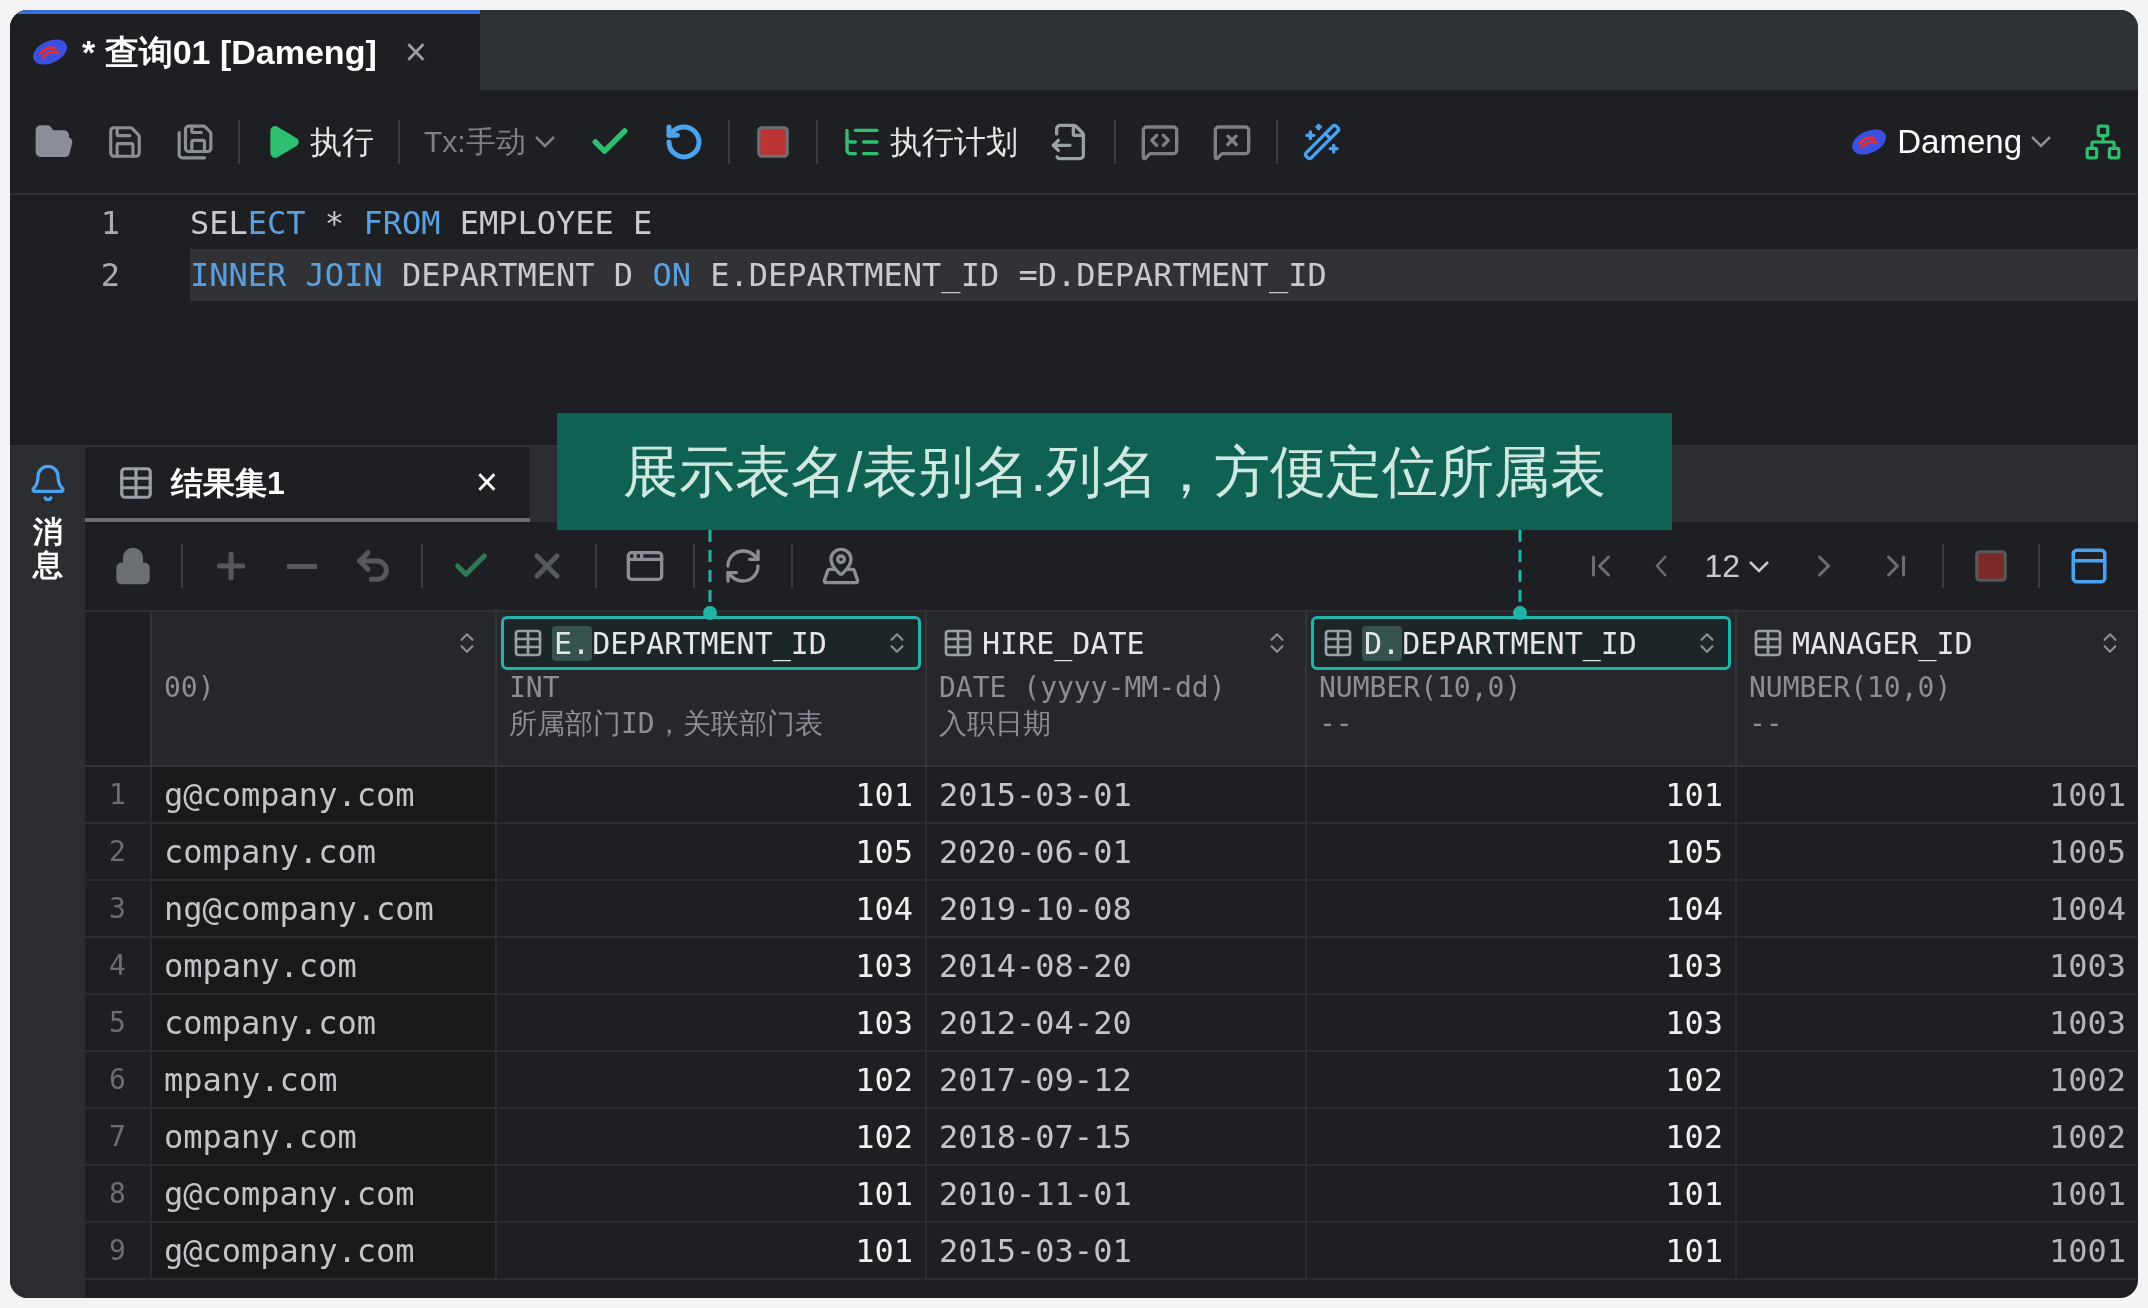 The height and width of the screenshot is (1308, 2148). Describe the element at coordinates (117, 1022) in the screenshot. I see `row-number: 5` at that location.